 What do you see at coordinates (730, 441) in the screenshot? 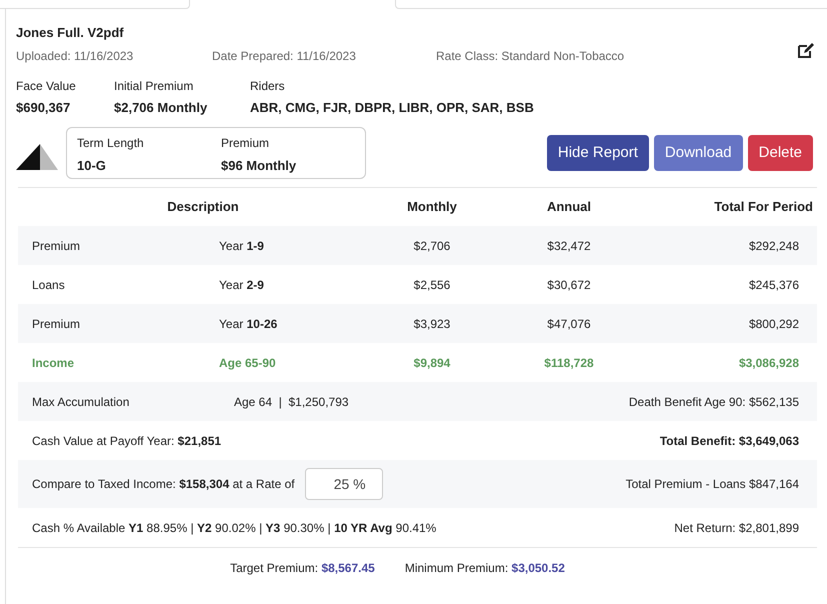
I see `detail-text: Total Benefit: $3,649,063` at bounding box center [730, 441].